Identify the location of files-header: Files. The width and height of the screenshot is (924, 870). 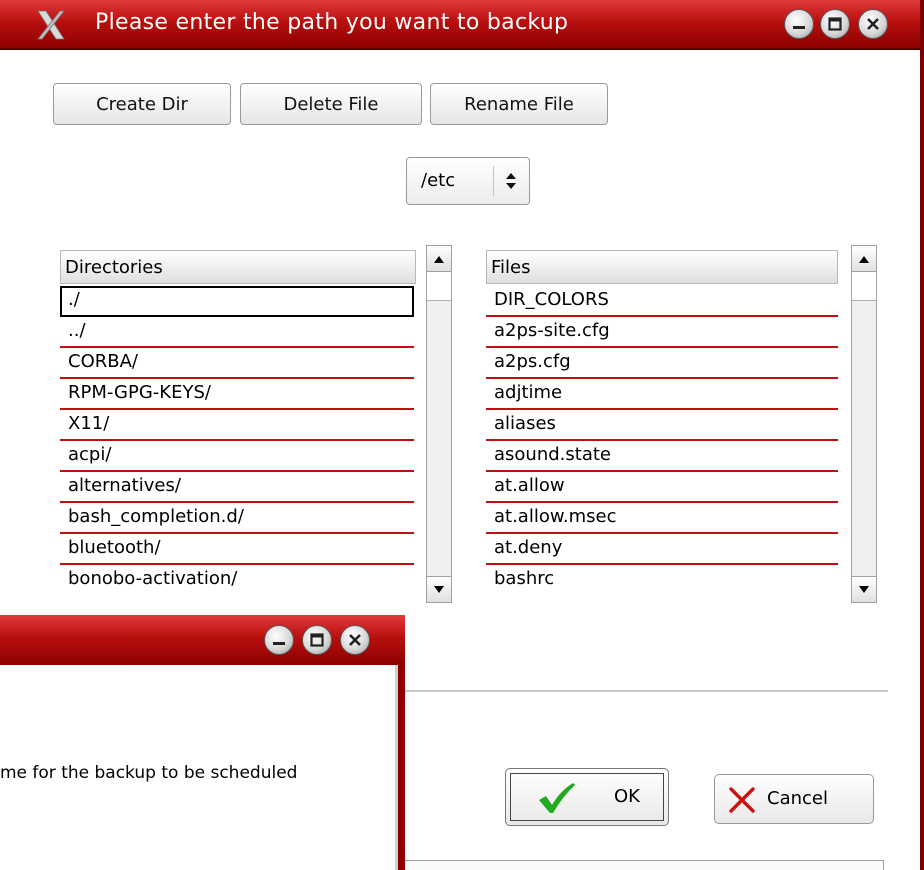
(662, 267).